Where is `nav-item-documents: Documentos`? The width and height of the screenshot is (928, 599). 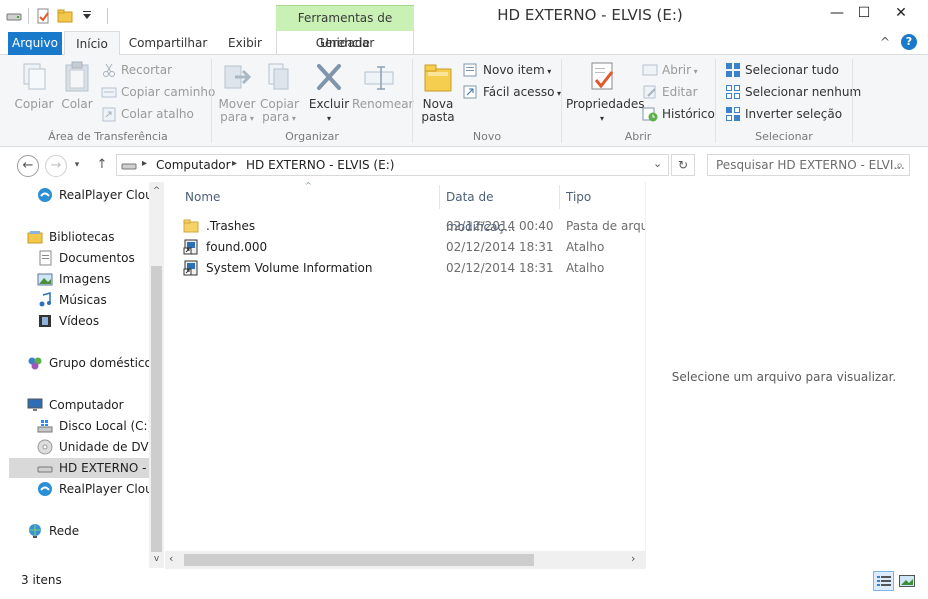
nav-item-documents: Documentos is located at coordinates (97, 258).